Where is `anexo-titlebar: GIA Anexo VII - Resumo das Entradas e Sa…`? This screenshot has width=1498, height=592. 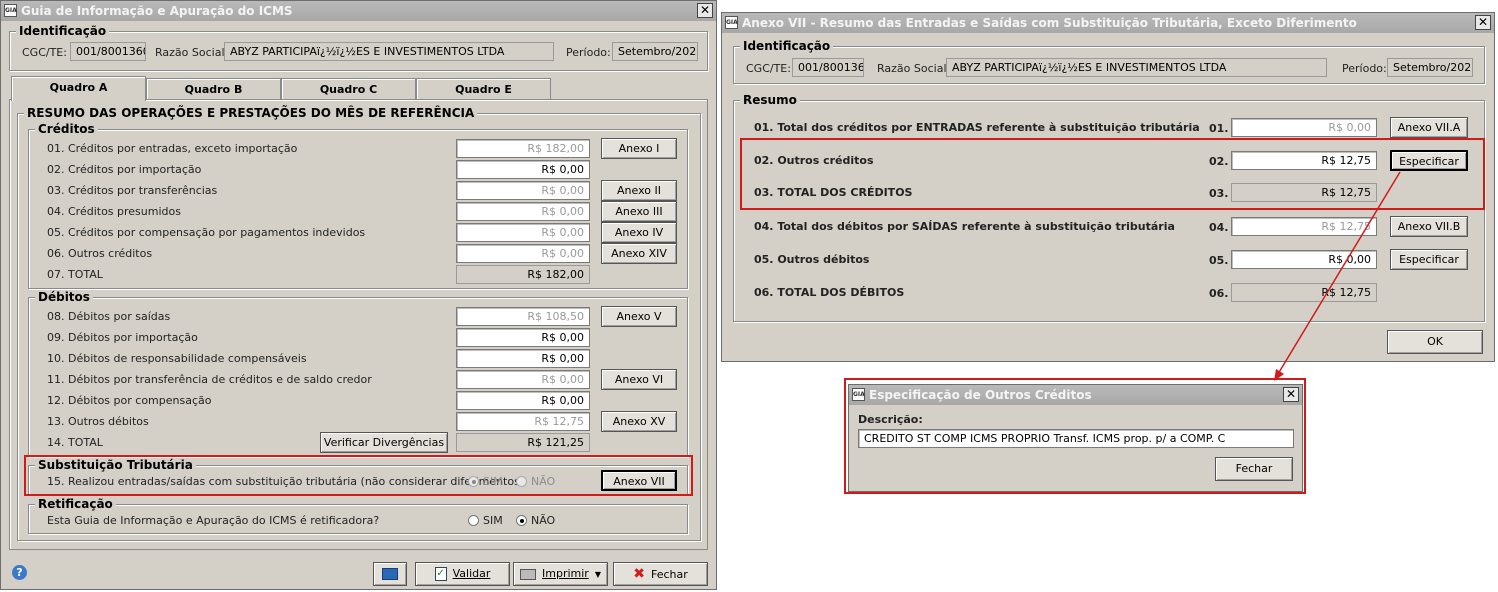
anexo-titlebar: GIA Anexo VII - Resumo das Entradas e Sa… is located at coordinates (1108, 23).